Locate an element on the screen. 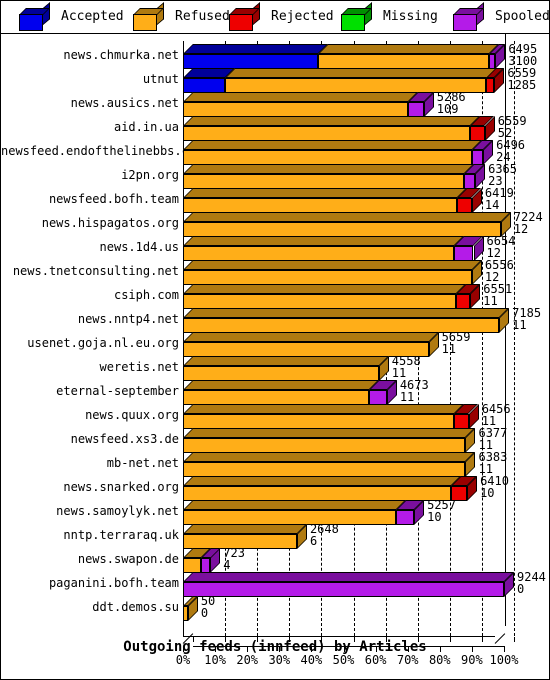  y-axis-label: paganini.bofh.team is located at coordinates (113, 583).